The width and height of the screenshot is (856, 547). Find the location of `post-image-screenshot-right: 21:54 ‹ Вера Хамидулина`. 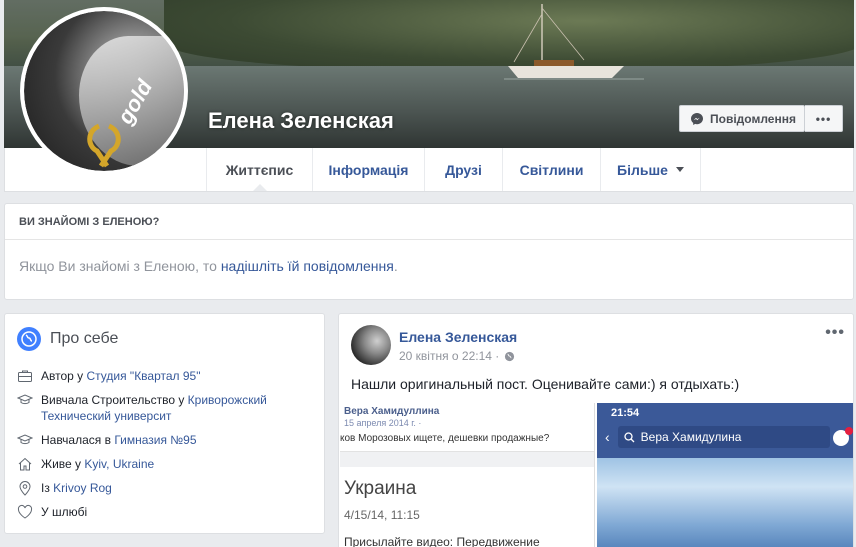

post-image-screenshot-right: 21:54 ‹ Вера Хамидулина is located at coordinates (725, 475).